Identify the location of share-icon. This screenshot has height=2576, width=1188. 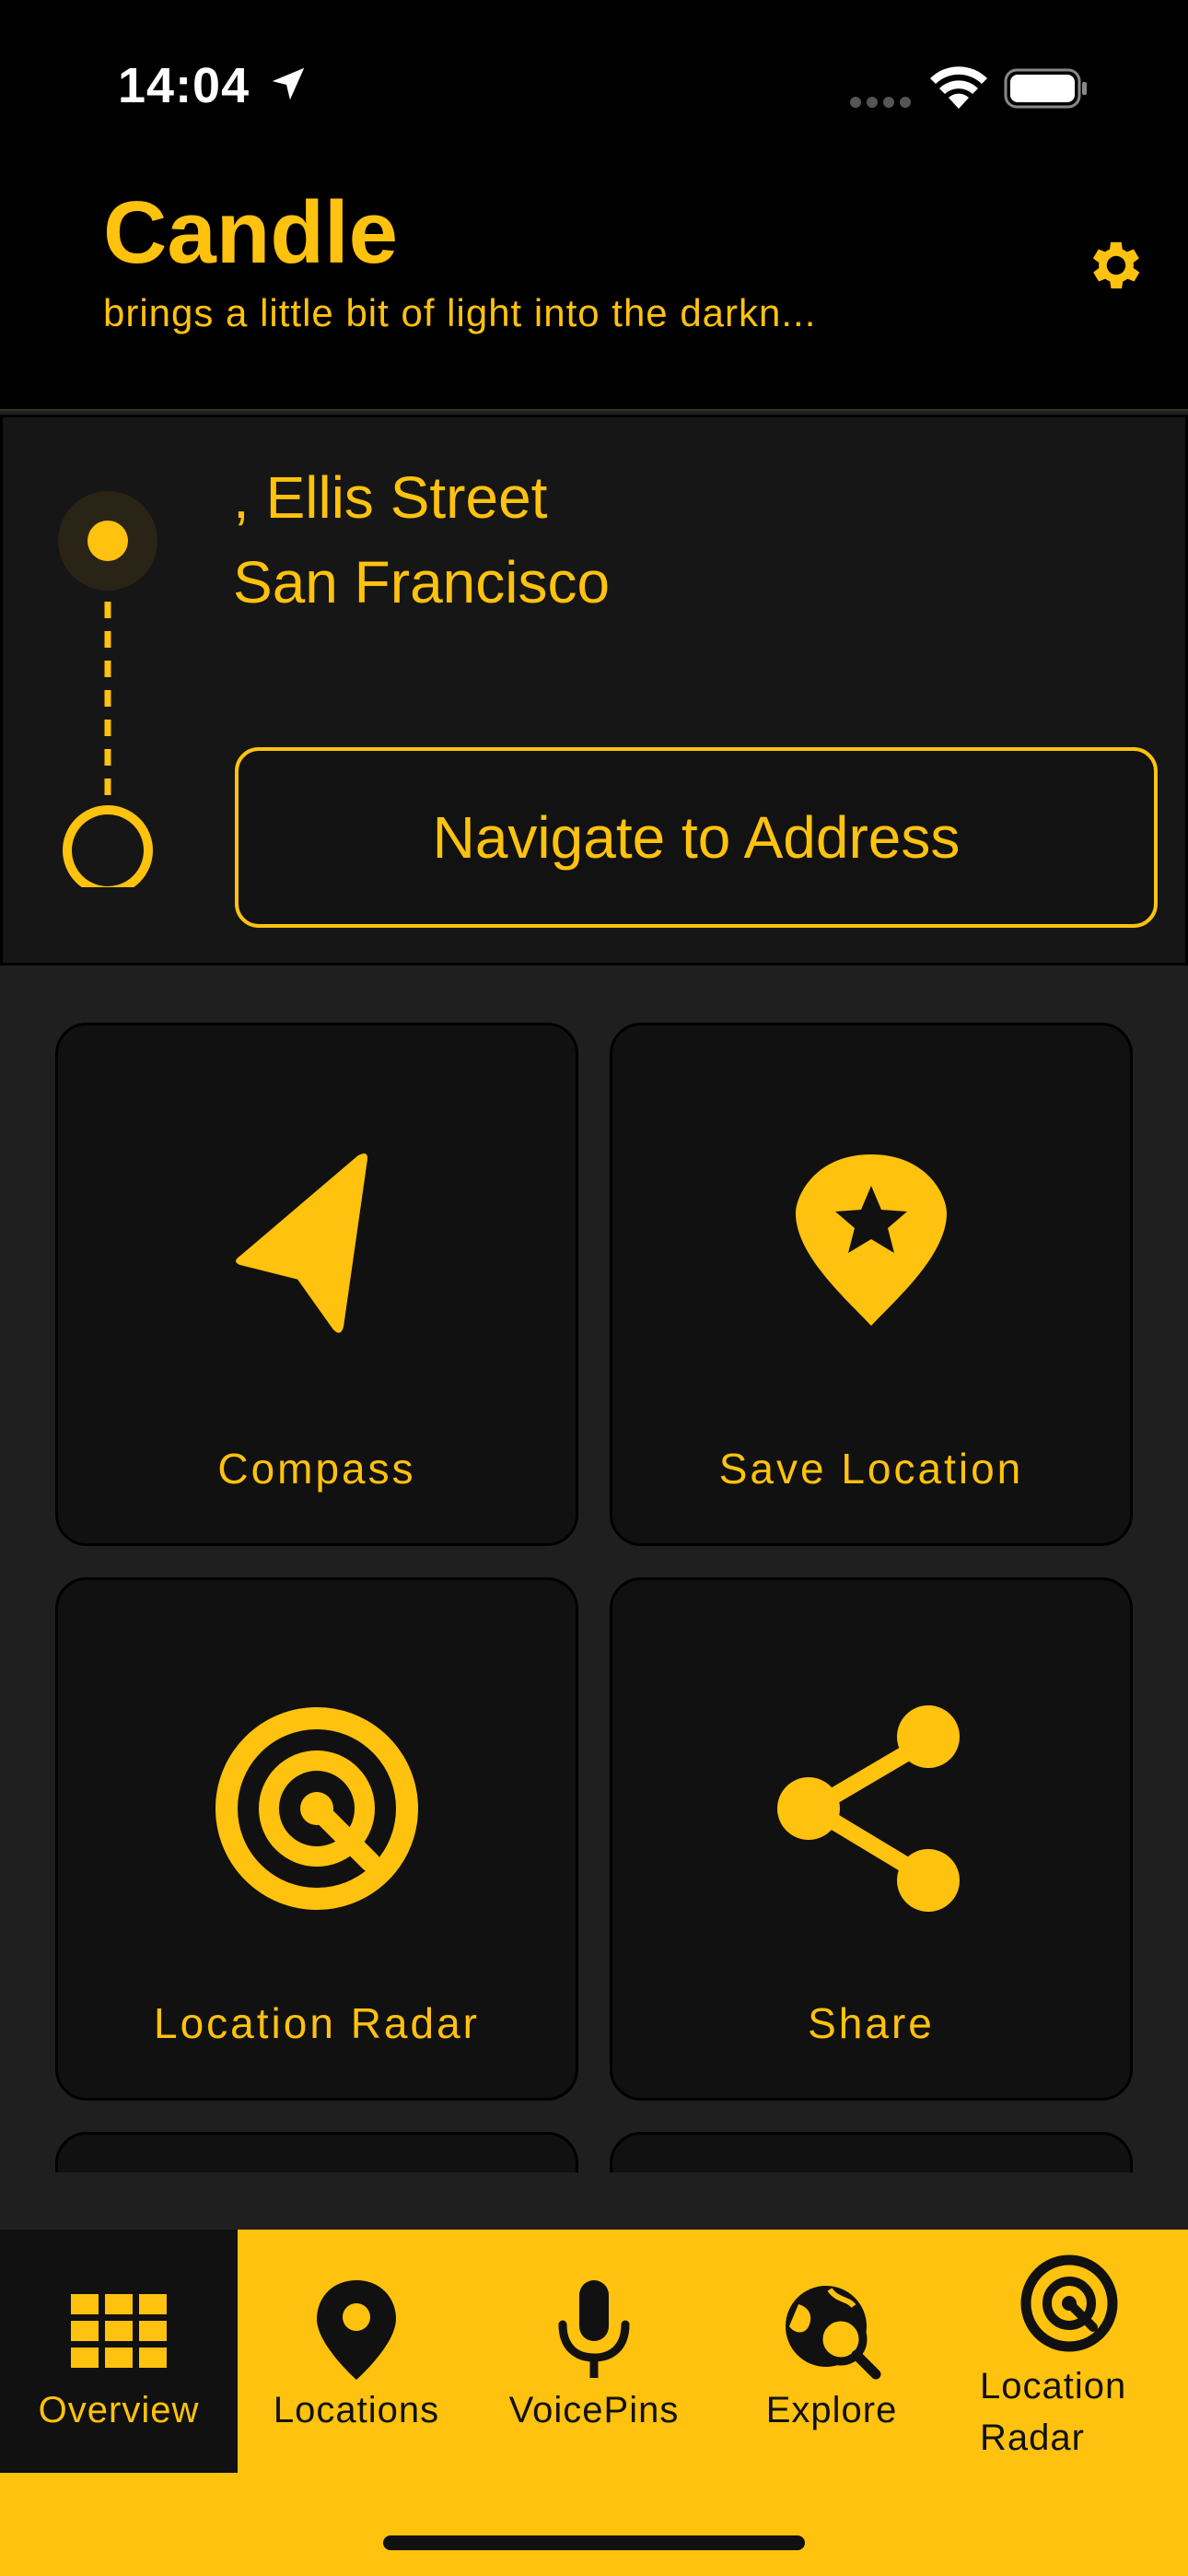
(869, 1808).